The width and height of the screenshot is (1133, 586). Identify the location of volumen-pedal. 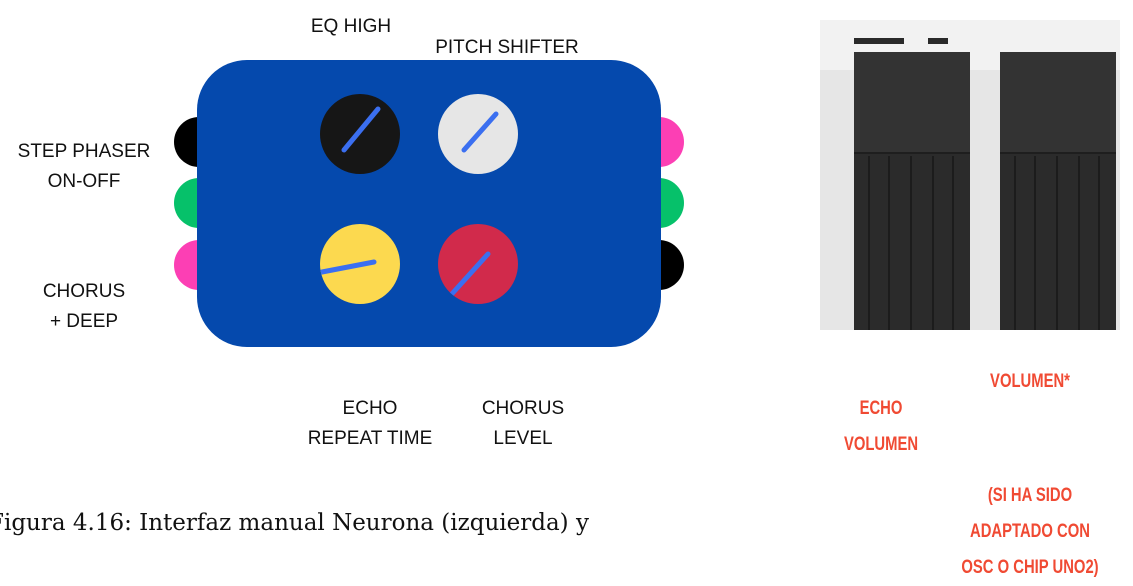
(1058, 191).